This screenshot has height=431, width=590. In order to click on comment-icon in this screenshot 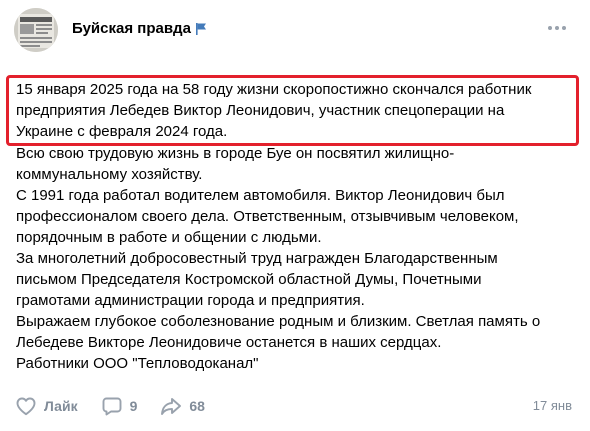, I will do `click(112, 406)`.